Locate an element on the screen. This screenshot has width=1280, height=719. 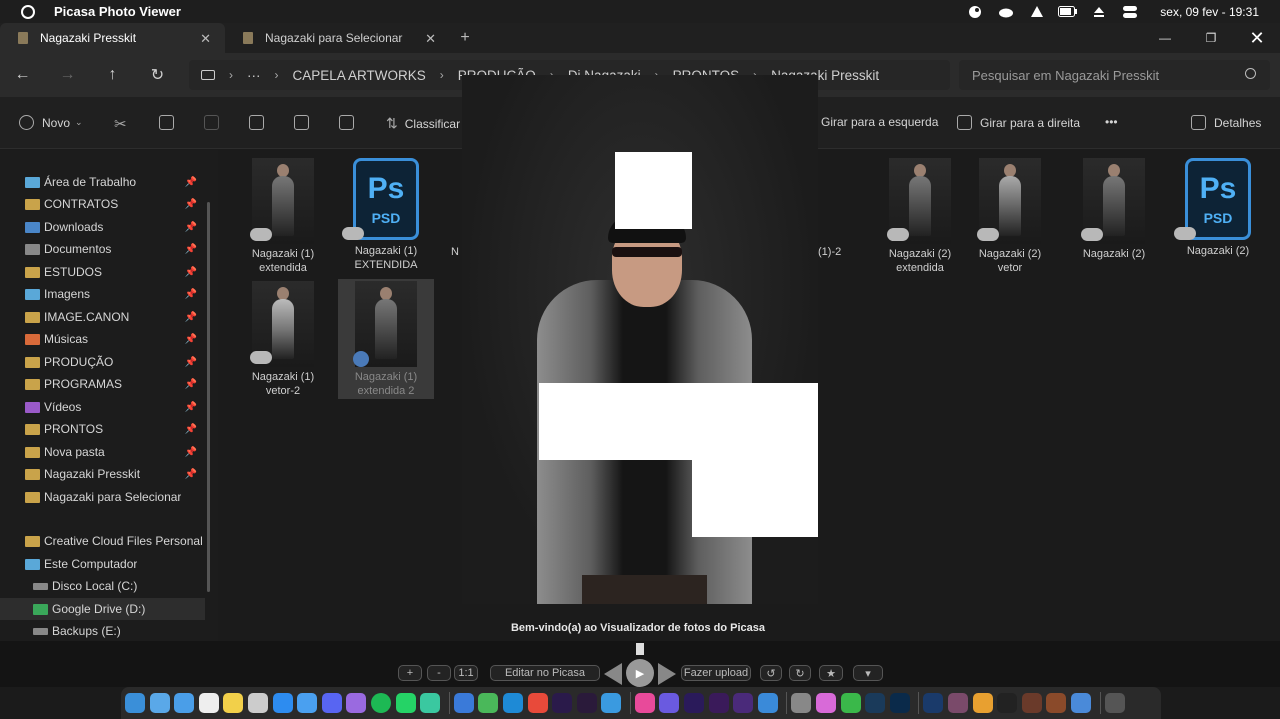
safari-icon is located at coordinates (159, 703).